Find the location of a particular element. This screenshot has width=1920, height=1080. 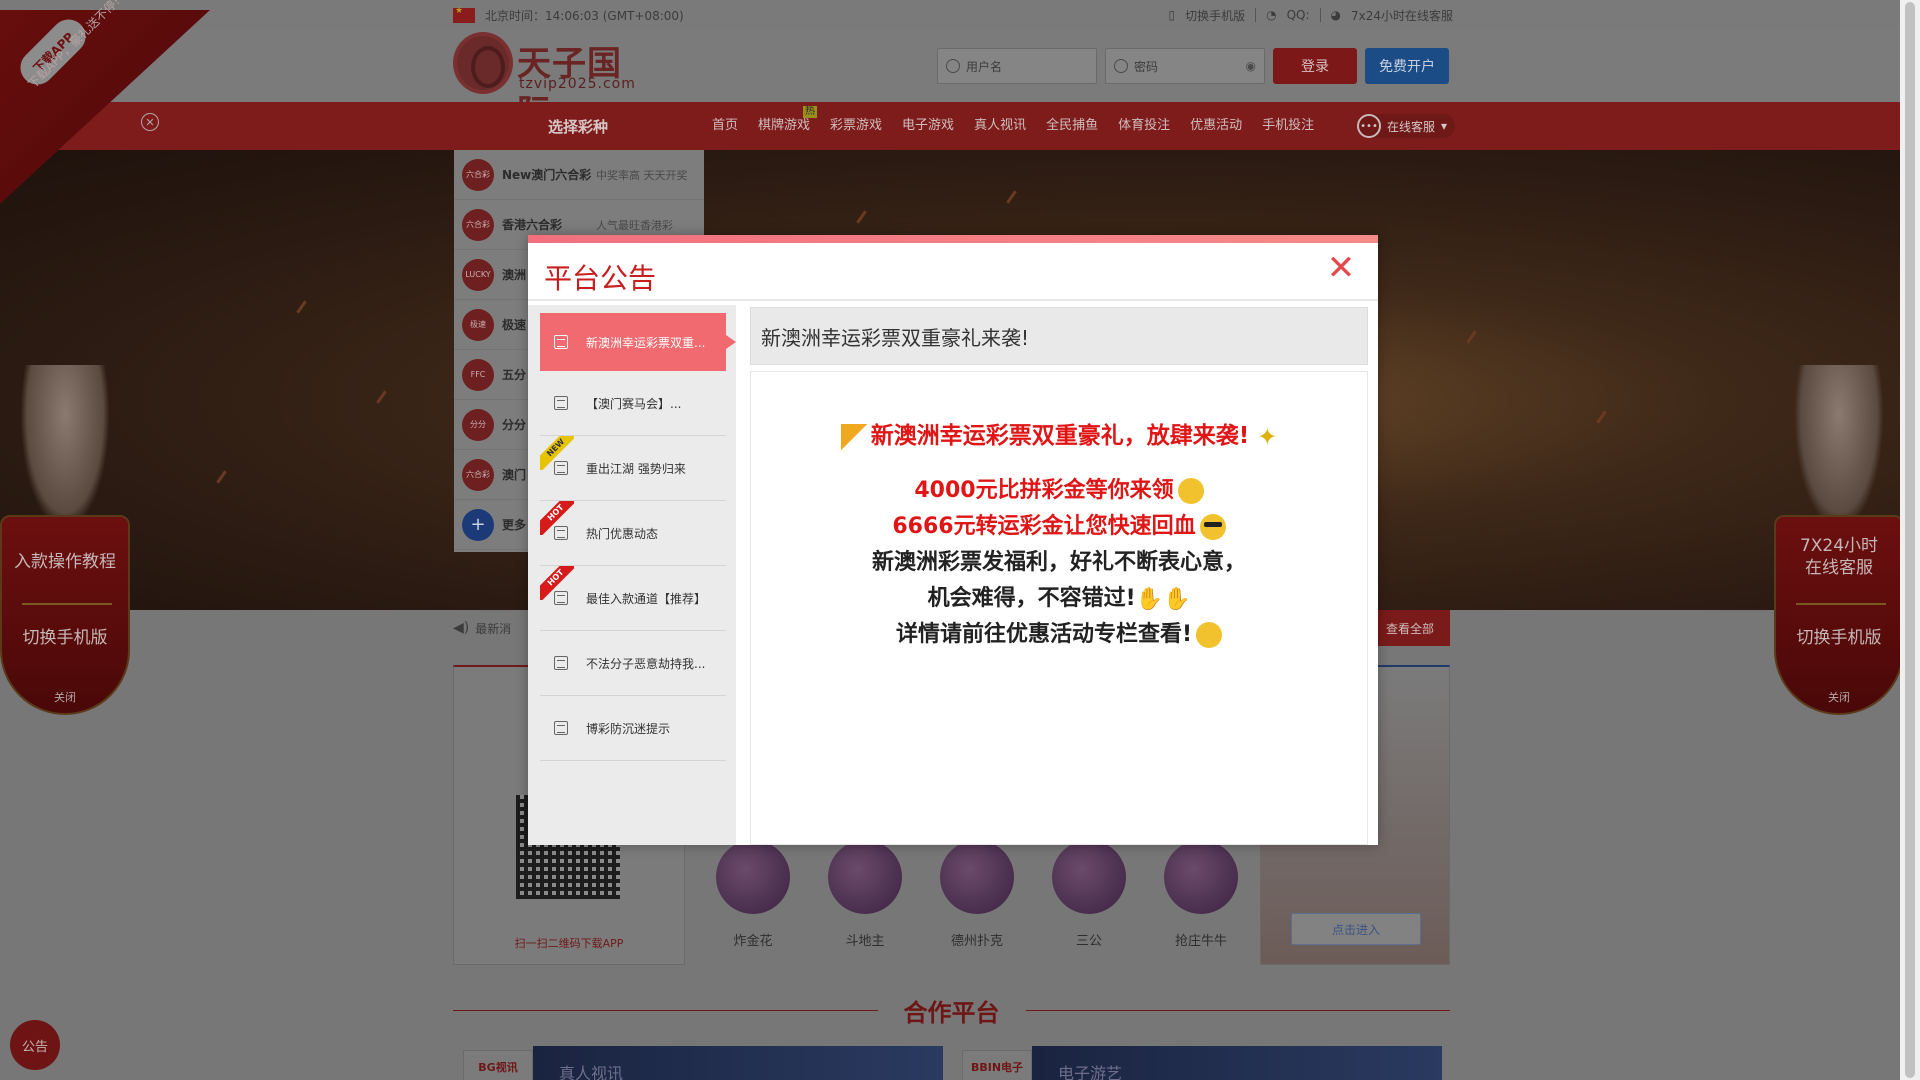

logo-url: tzvip2025.com is located at coordinates (577, 84).